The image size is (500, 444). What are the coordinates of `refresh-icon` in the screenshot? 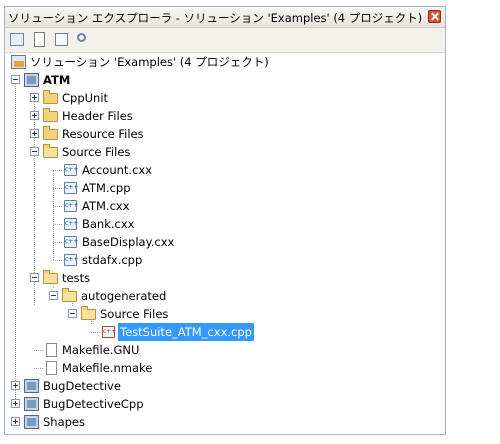 It's located at (61, 39).